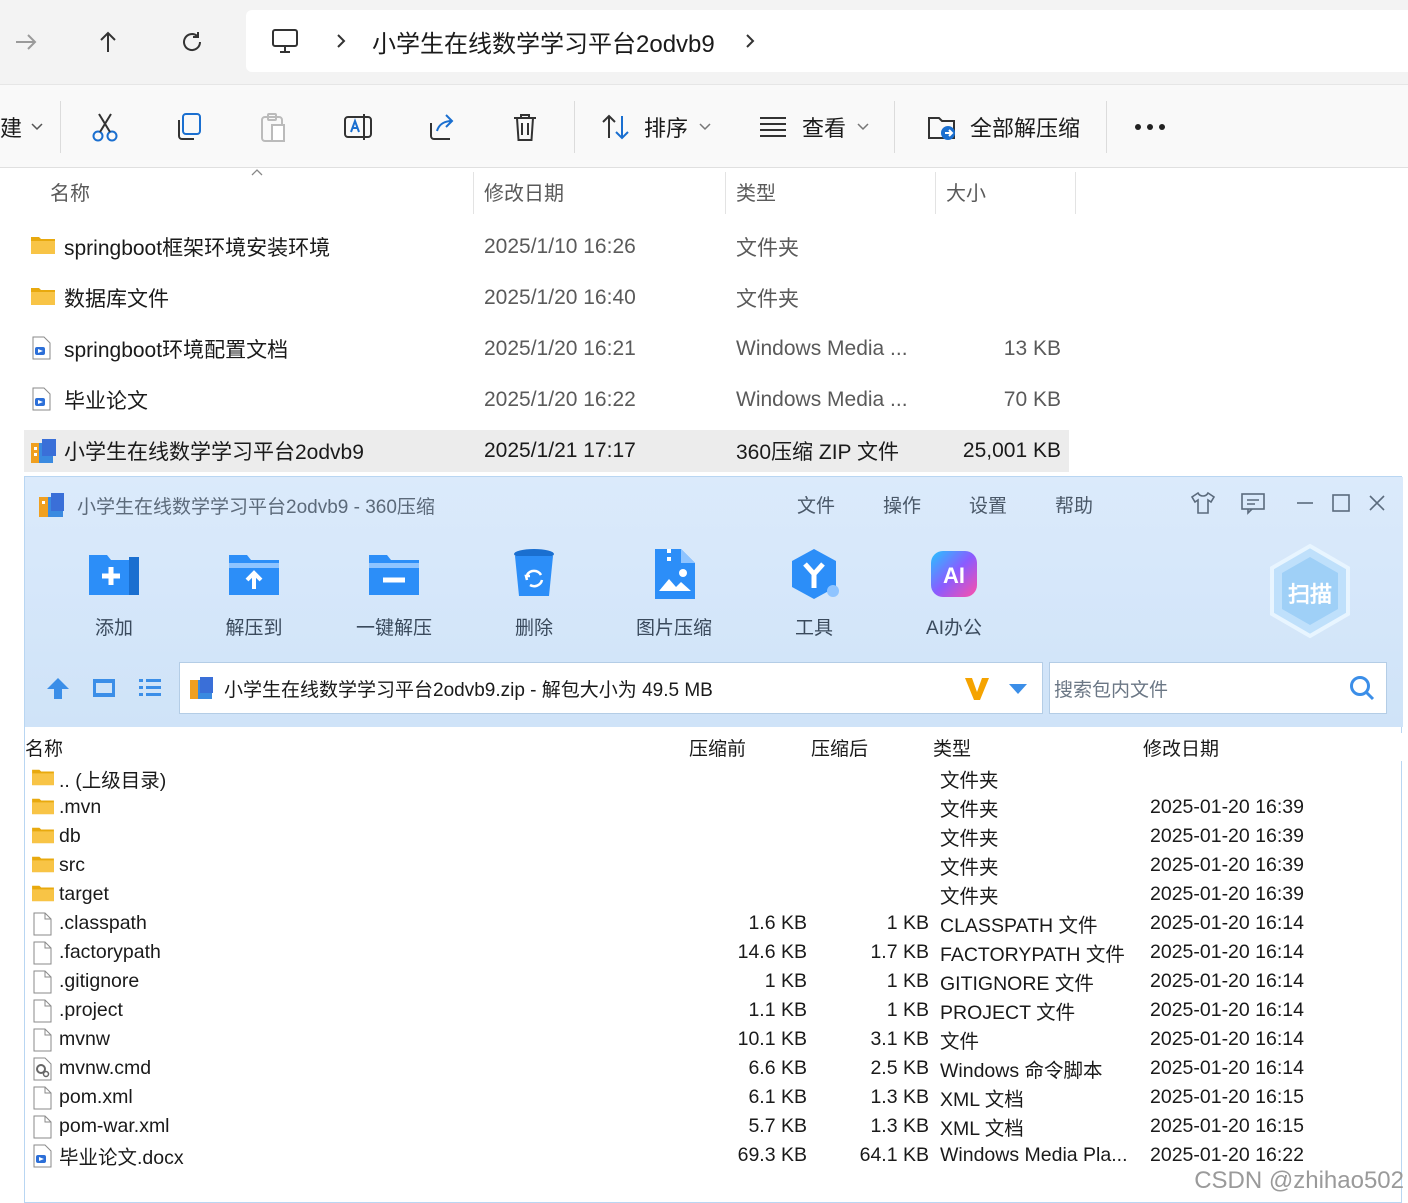  I want to click on v-badge-icon, so click(977, 689).